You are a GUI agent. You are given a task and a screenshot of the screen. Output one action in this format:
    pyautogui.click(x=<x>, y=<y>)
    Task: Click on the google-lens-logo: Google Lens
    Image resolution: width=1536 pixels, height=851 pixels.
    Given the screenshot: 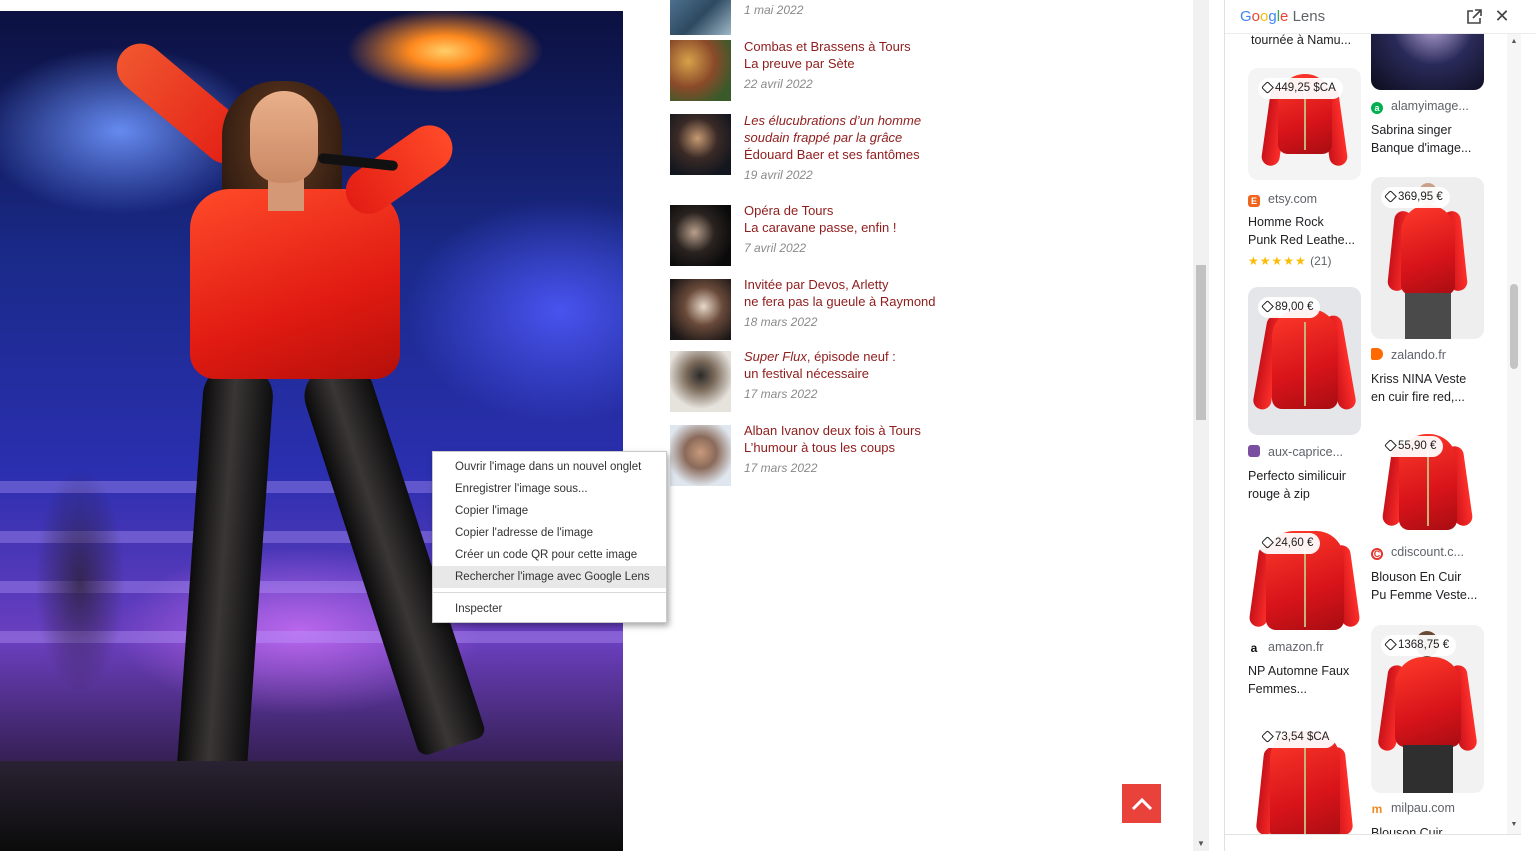 What is the action you would take?
    pyautogui.click(x=1282, y=16)
    